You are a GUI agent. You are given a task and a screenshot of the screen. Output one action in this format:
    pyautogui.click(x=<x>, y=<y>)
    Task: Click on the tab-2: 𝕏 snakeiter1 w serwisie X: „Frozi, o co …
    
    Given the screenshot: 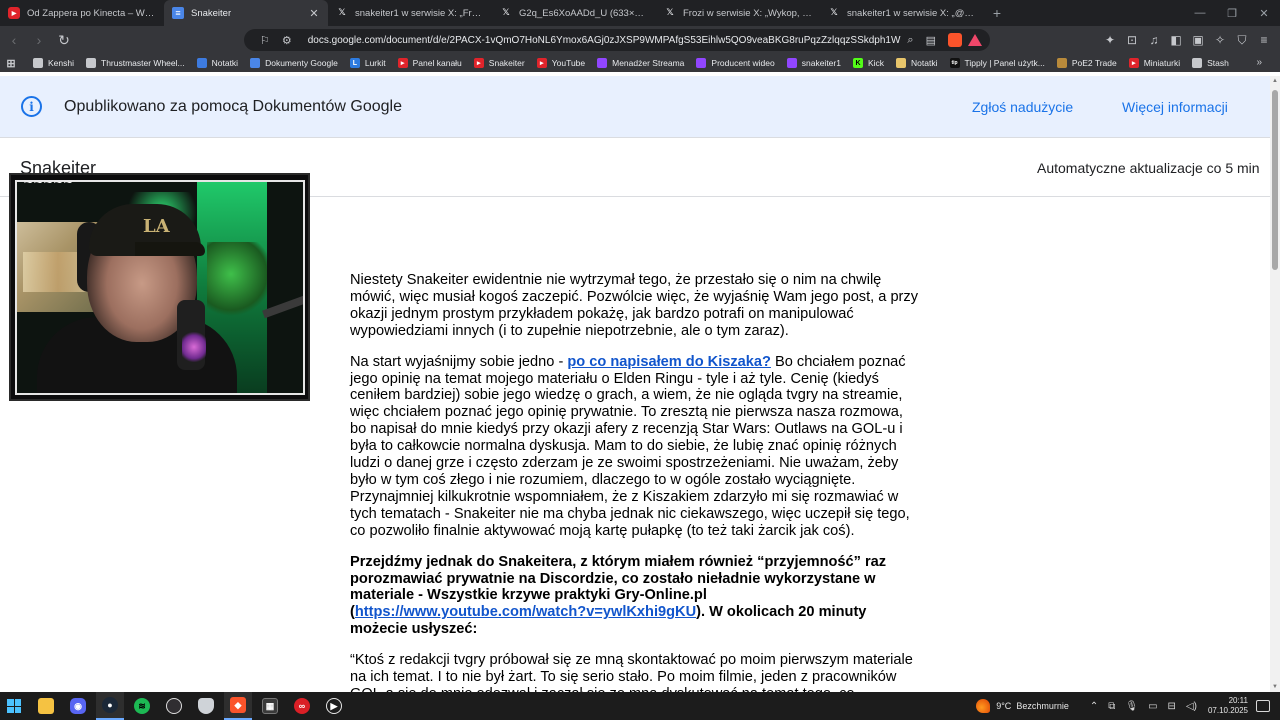 What is the action you would take?
    pyautogui.click(x=410, y=13)
    